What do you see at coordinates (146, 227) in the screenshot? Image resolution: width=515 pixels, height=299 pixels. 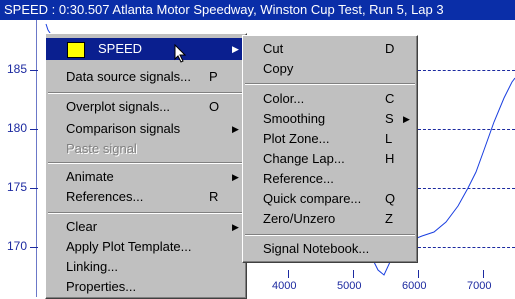 I see `menu-item-clear: Clear ▶` at bounding box center [146, 227].